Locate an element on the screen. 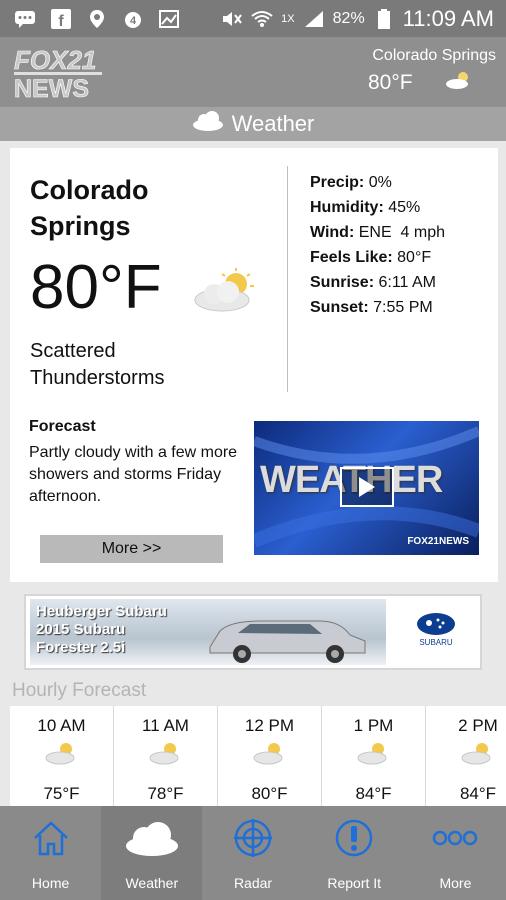 This screenshot has height=900, width=506. current-condition: Scattered Thunderstorms is located at coordinates (97, 364).